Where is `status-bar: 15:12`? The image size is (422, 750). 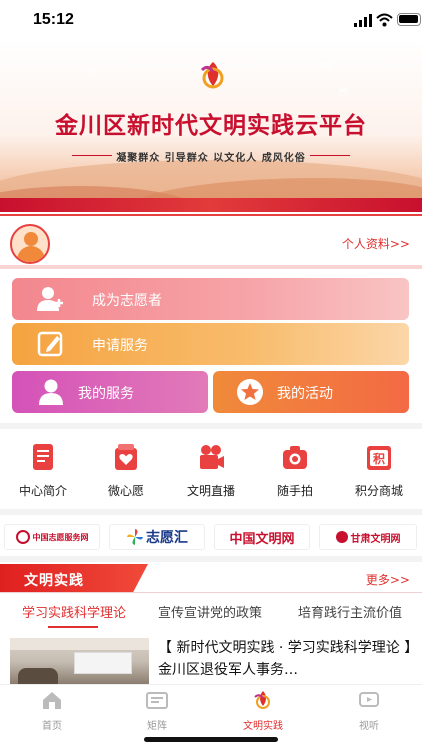 status-bar: 15:12 is located at coordinates (211, 20).